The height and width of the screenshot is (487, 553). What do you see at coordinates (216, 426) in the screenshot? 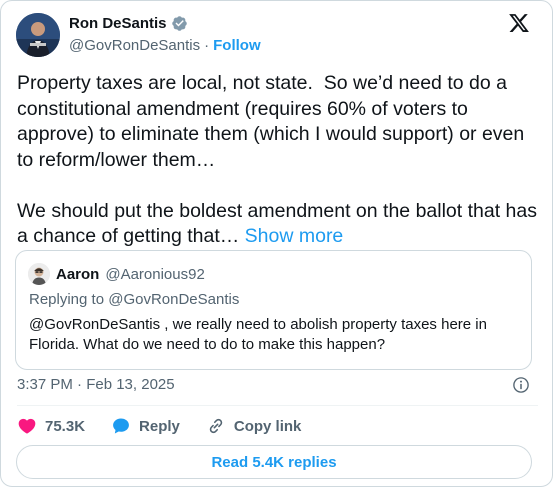
I see `link-icon` at bounding box center [216, 426].